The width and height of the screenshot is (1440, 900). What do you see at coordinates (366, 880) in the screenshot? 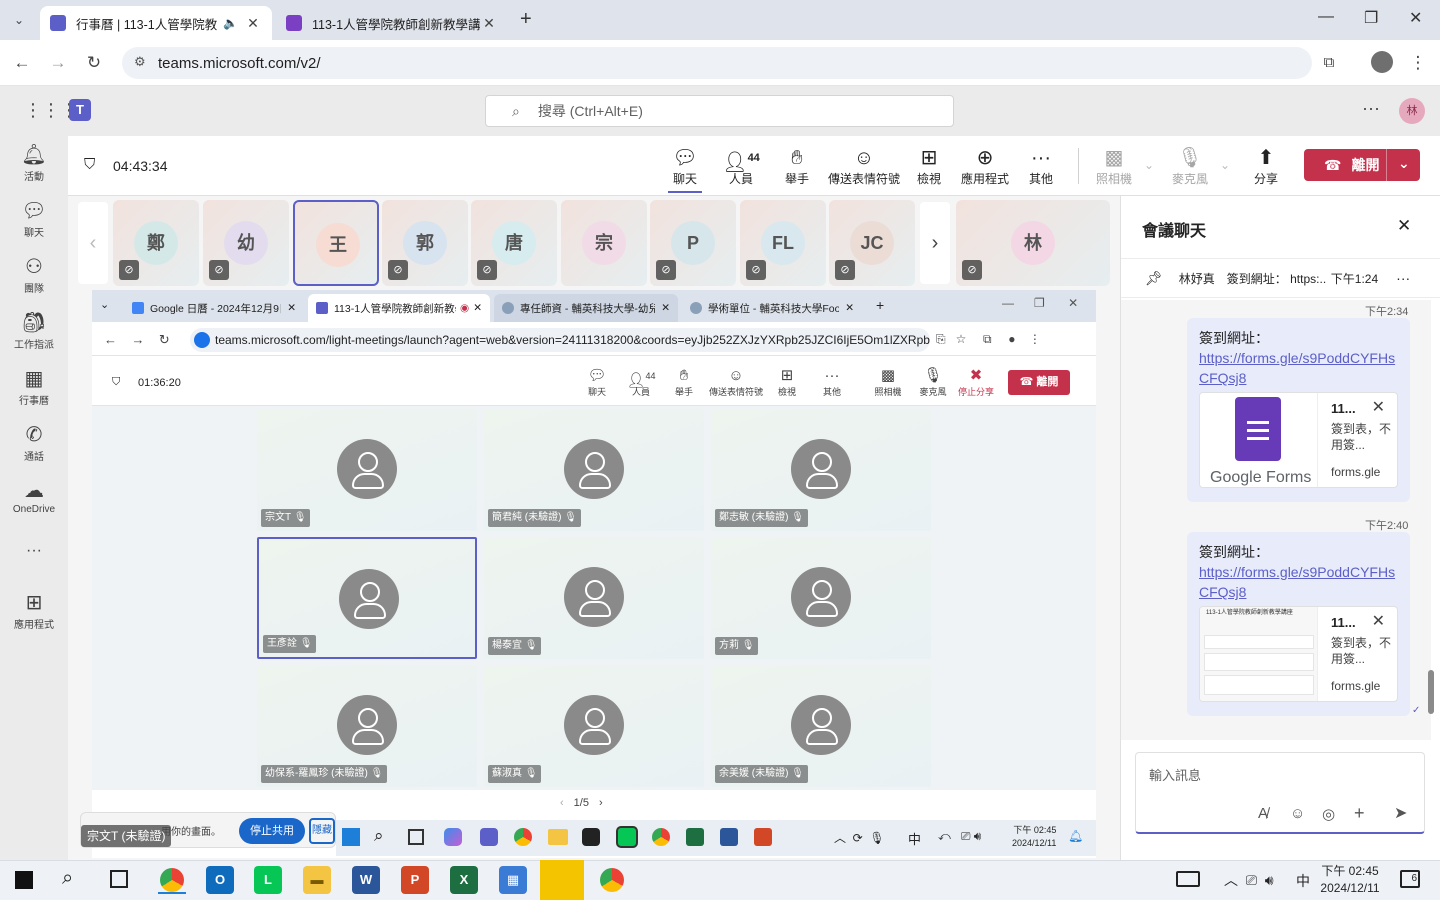
I see `word-icon: W` at bounding box center [366, 880].